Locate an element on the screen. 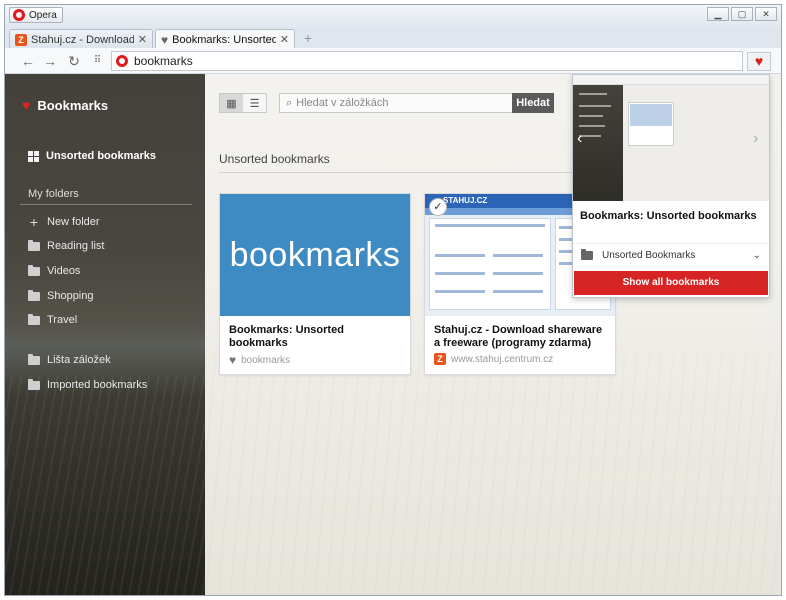 This screenshot has width=786, height=600. bookmark-url-text: www.stahuj.centrum.cz is located at coordinates (502, 359).